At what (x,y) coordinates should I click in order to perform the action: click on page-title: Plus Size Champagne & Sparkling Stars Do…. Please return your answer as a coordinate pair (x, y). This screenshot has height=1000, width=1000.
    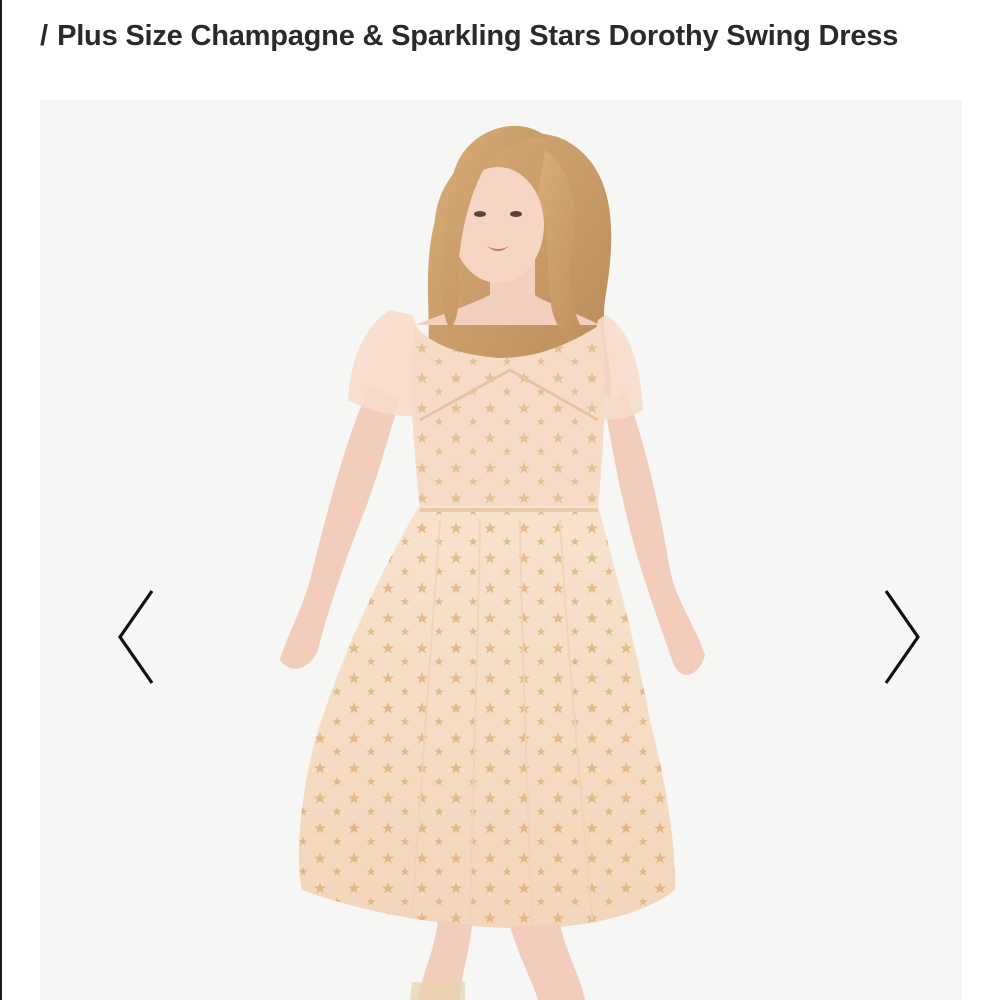
    Looking at the image, I should click on (478, 35).